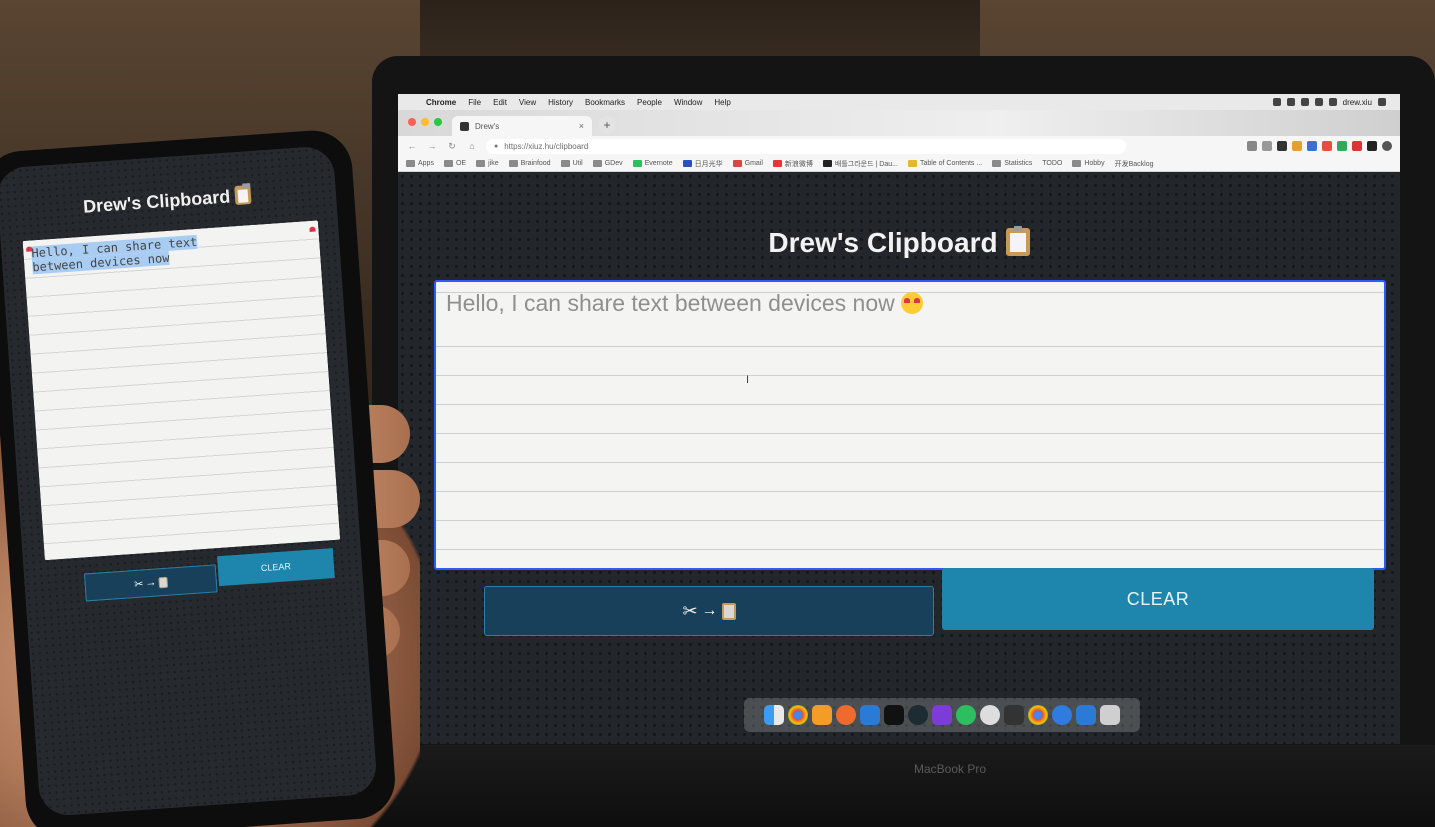  I want to click on phone-cut-to-clipboard-button: ✂ →, so click(150, 583).